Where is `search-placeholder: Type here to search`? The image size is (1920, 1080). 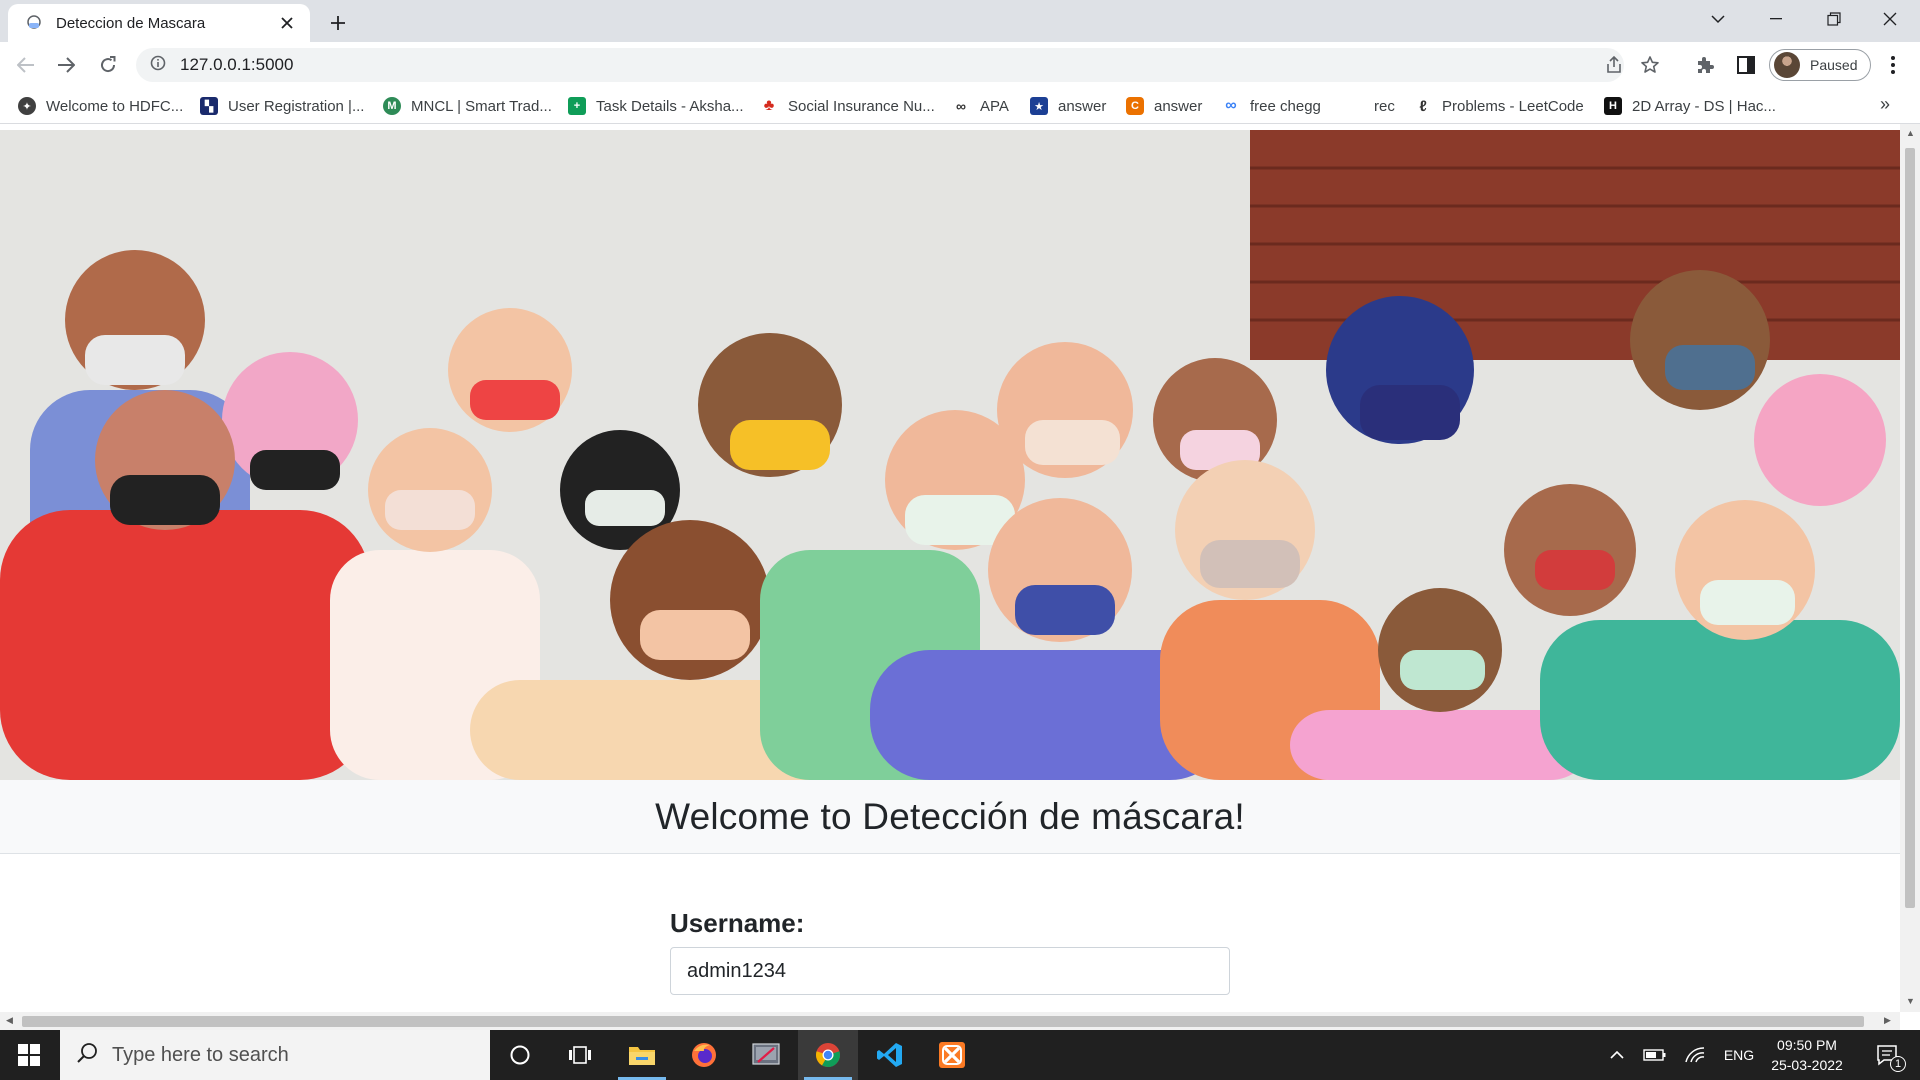 search-placeholder: Type here to search is located at coordinates (200, 1054).